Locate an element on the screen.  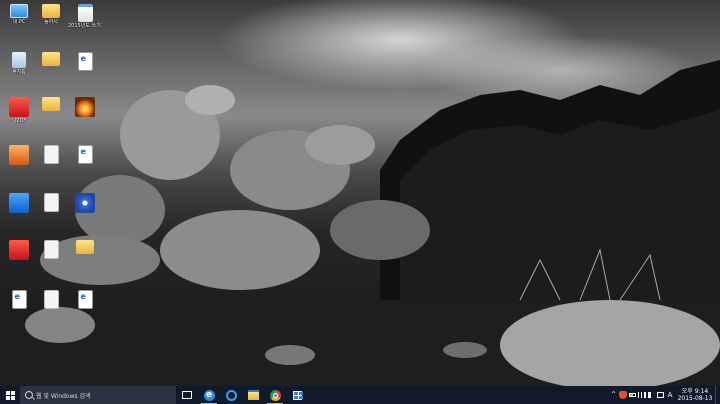
start-button is located at coordinates (10, 395).